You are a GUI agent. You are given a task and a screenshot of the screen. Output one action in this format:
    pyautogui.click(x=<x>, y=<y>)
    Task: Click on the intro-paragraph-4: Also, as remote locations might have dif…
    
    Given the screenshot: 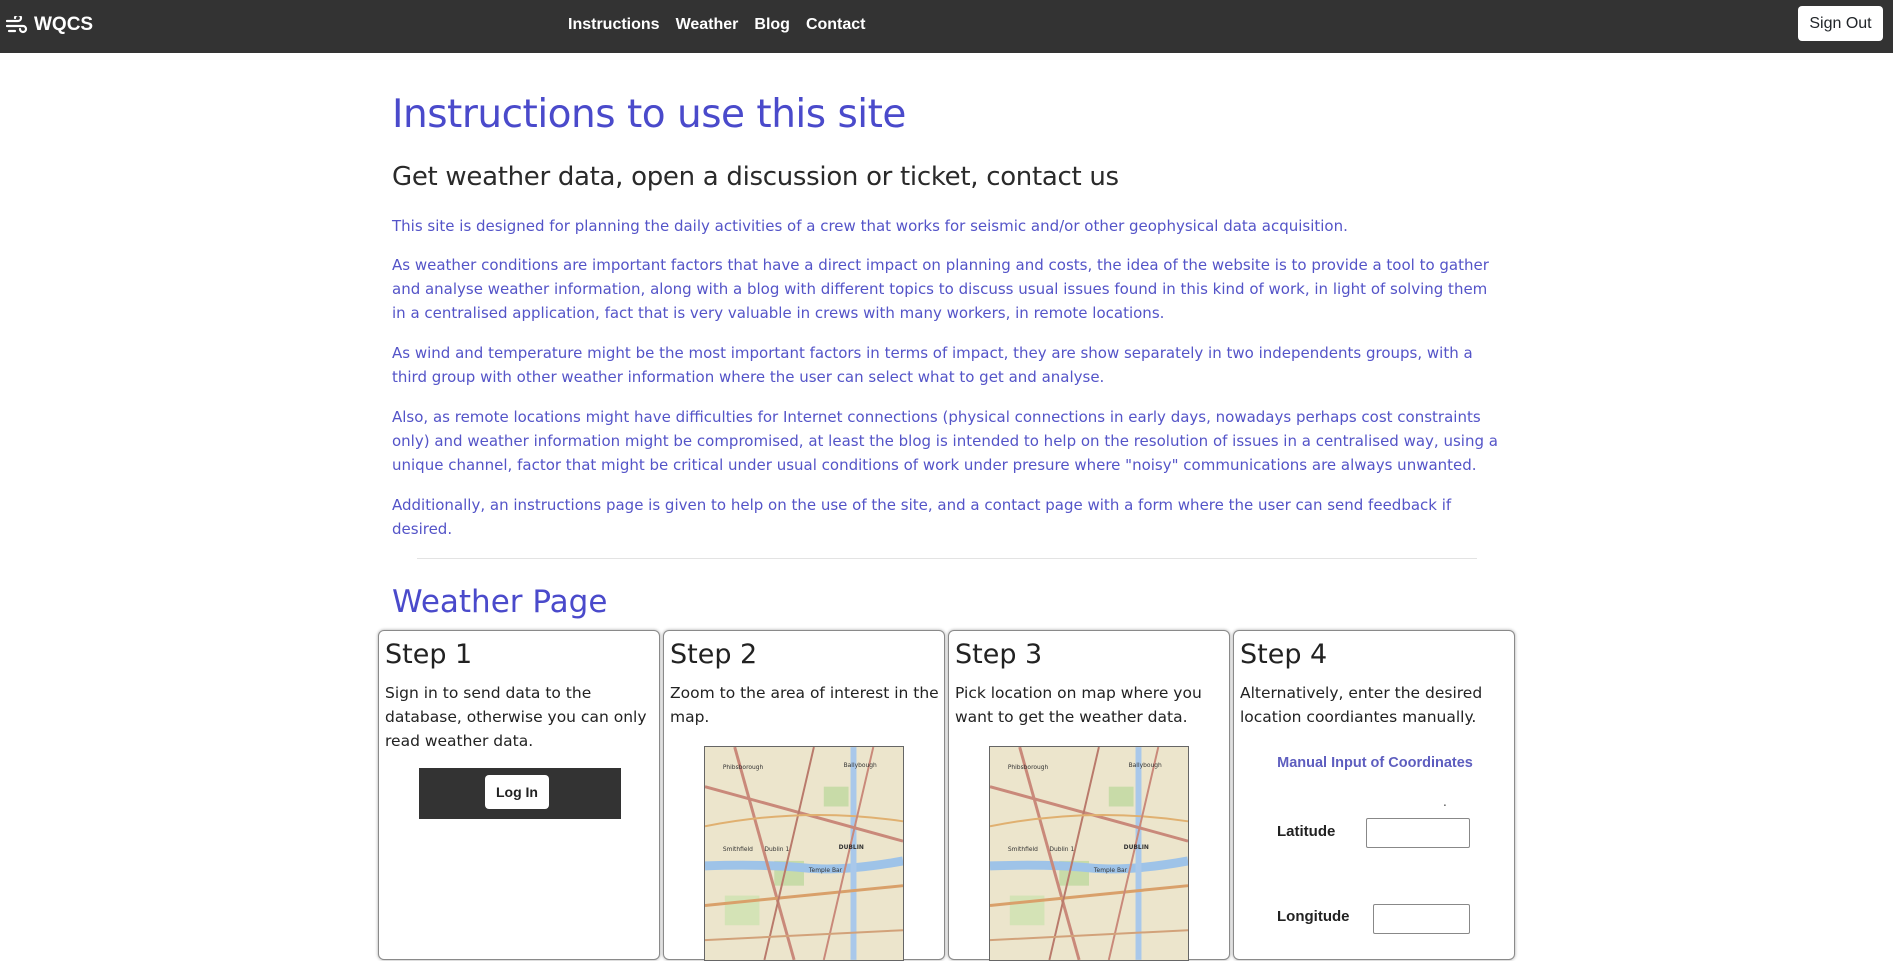 What is the action you would take?
    pyautogui.click(x=945, y=441)
    